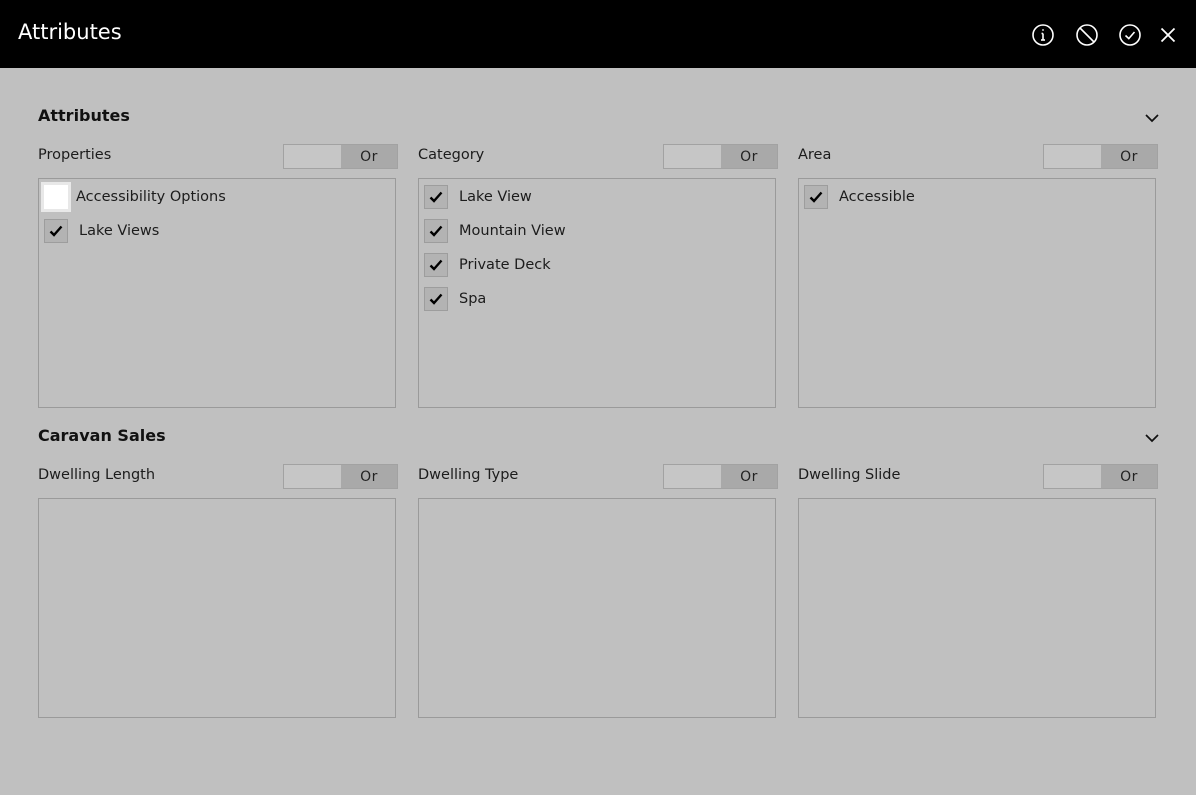 This screenshot has height=795, width=1196. What do you see at coordinates (512, 231) in the screenshot?
I see `list-item-label: Mountain View` at bounding box center [512, 231].